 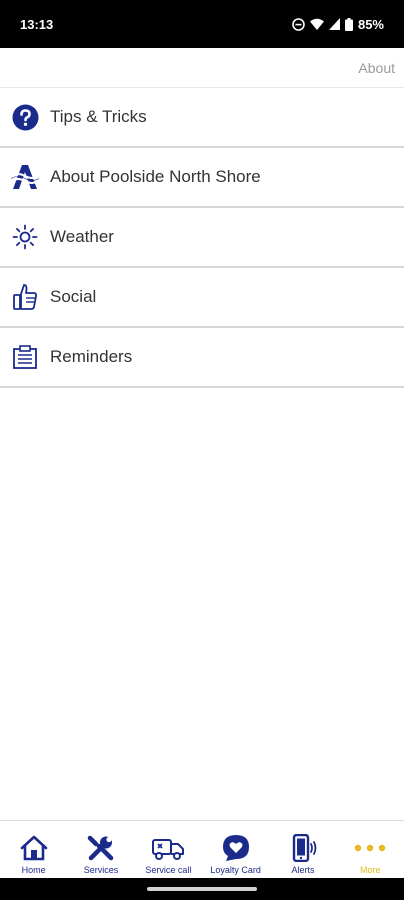 What do you see at coordinates (37, 24) in the screenshot?
I see `status-time: 13:13` at bounding box center [37, 24].